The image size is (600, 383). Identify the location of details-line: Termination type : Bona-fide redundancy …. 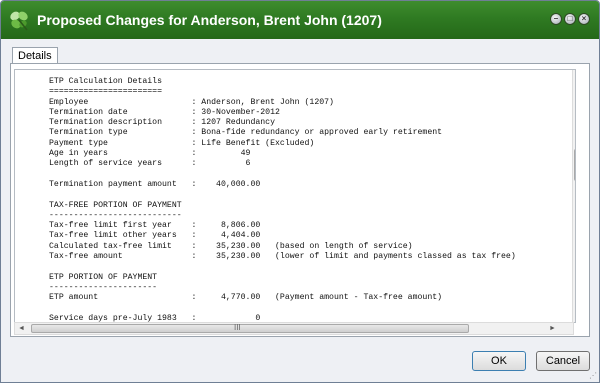
(246, 133).